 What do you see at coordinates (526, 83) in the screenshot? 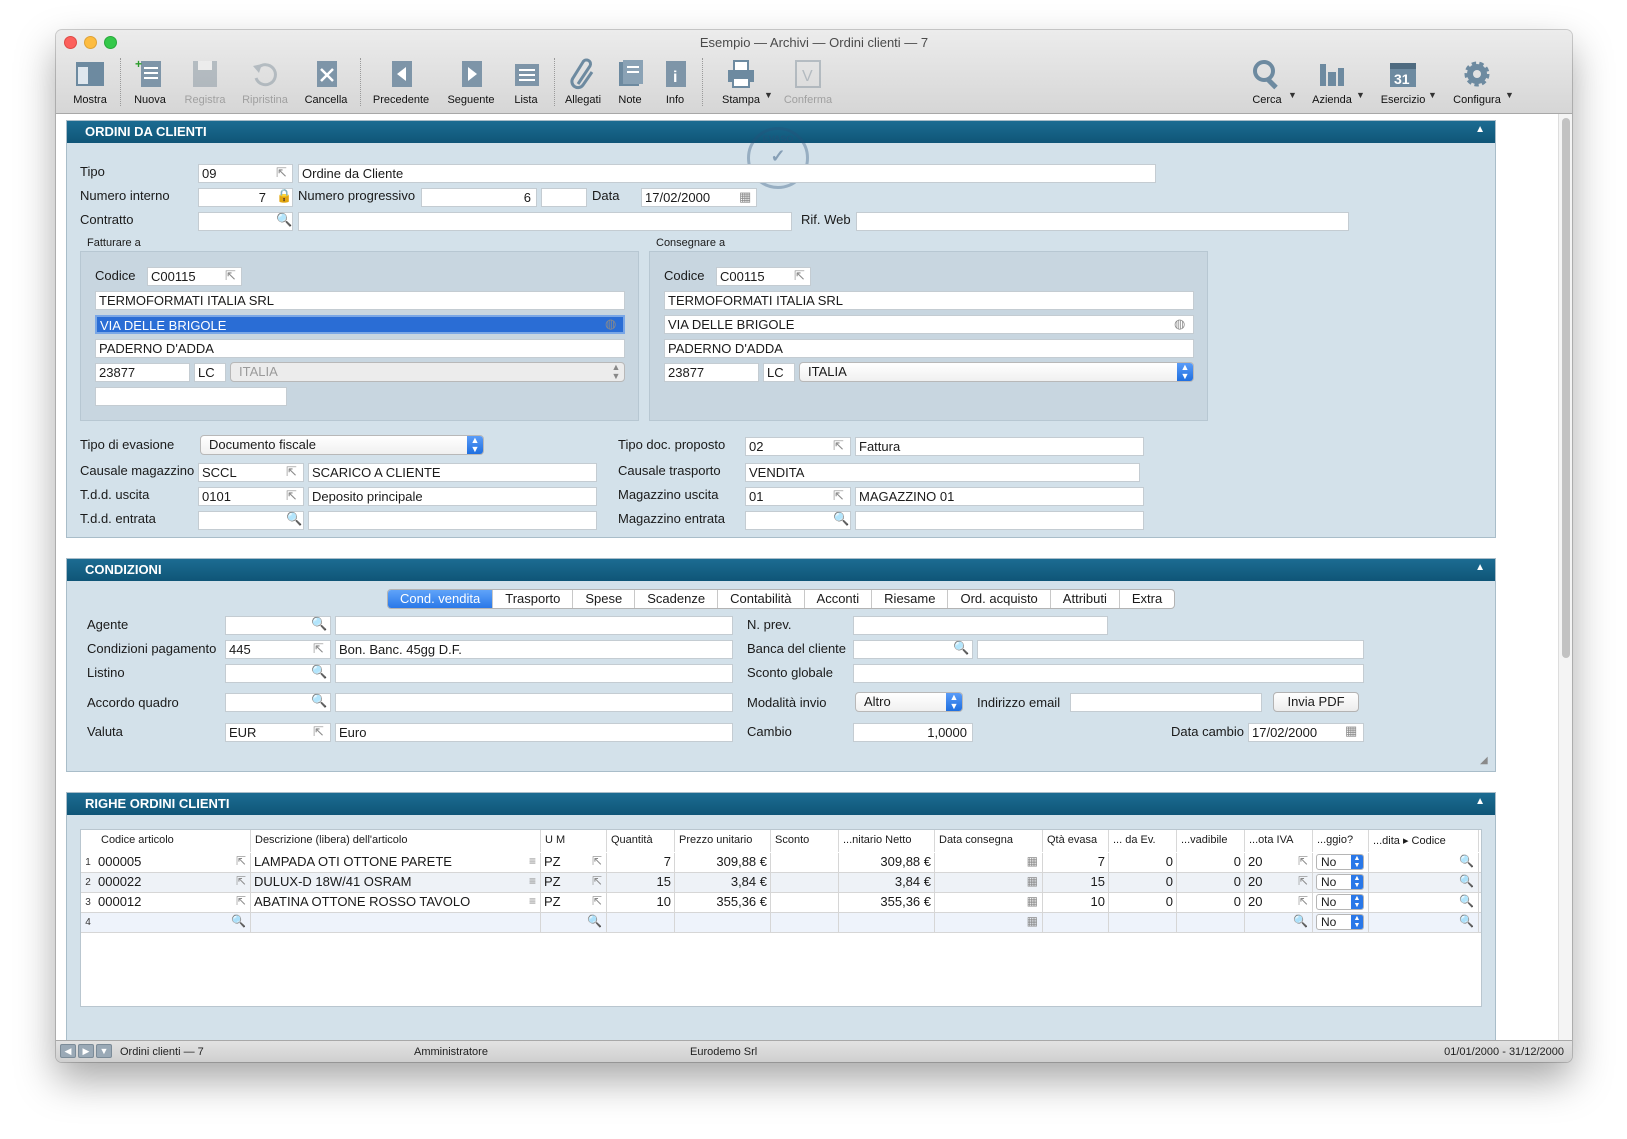
I see `toolbar-lista-button: Lista` at bounding box center [526, 83].